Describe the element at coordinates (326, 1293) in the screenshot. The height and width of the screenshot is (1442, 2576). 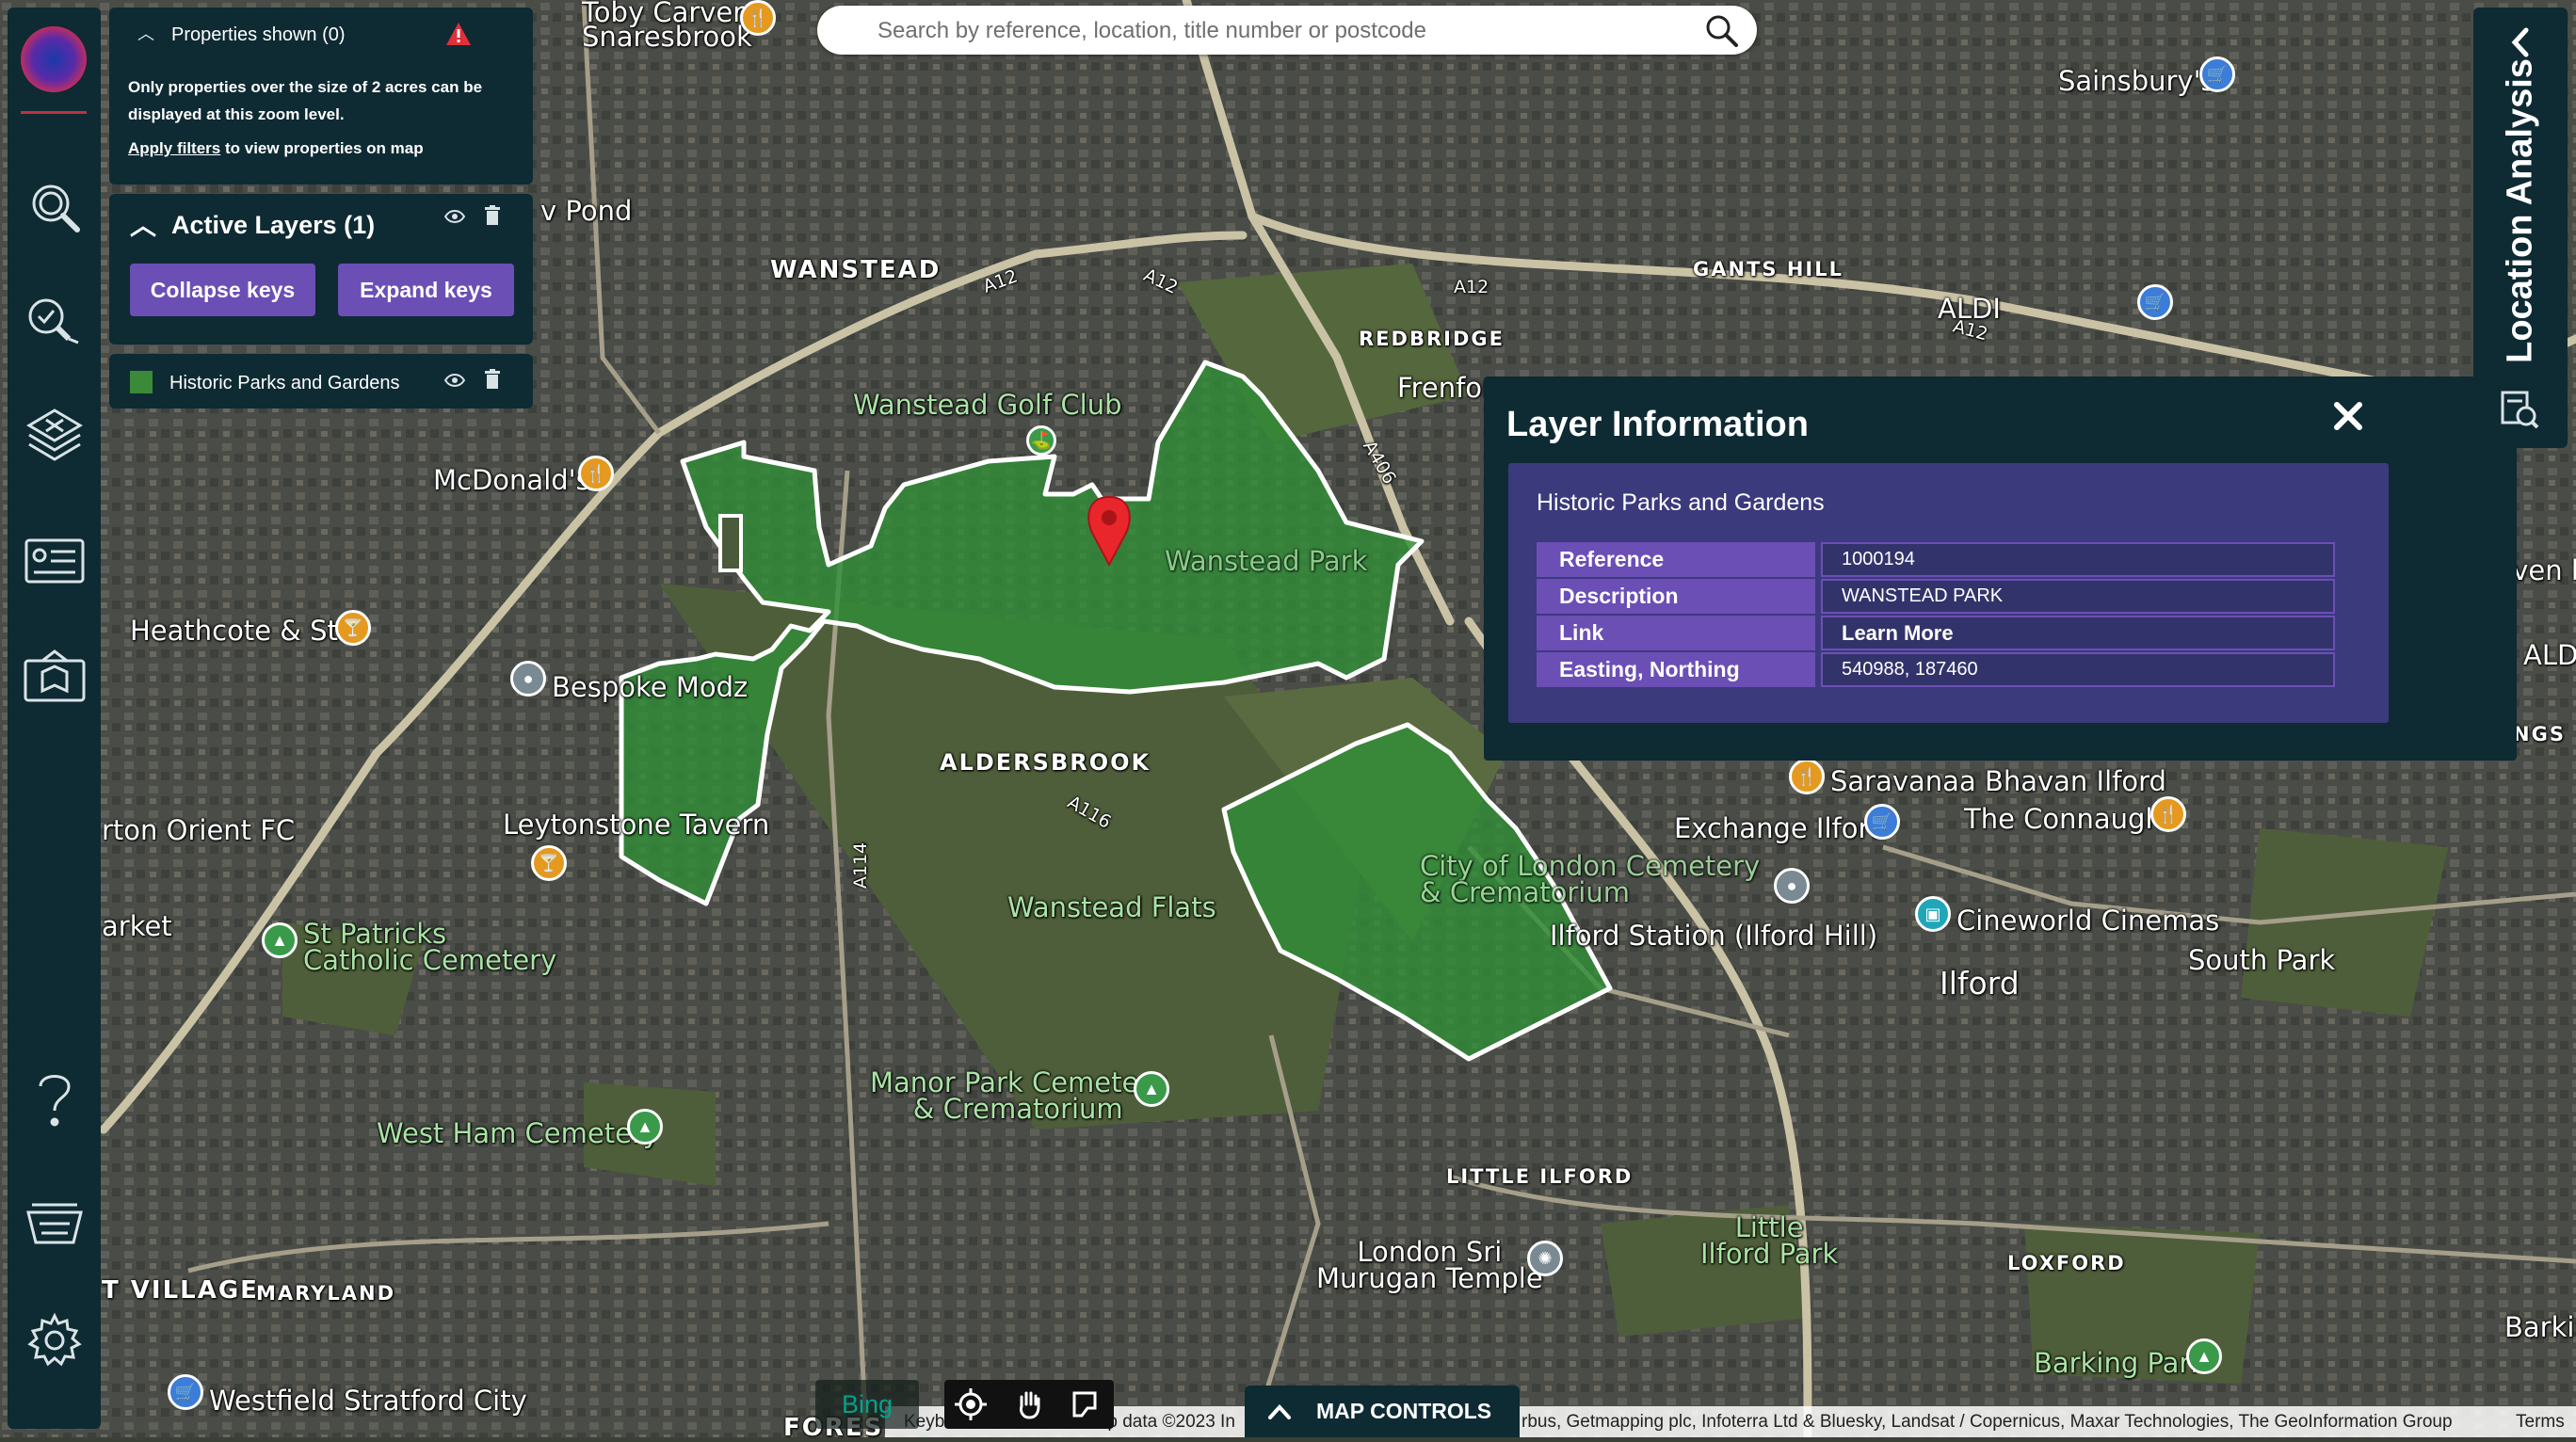
I see `map-label-maryland: MARYLAND` at that location.